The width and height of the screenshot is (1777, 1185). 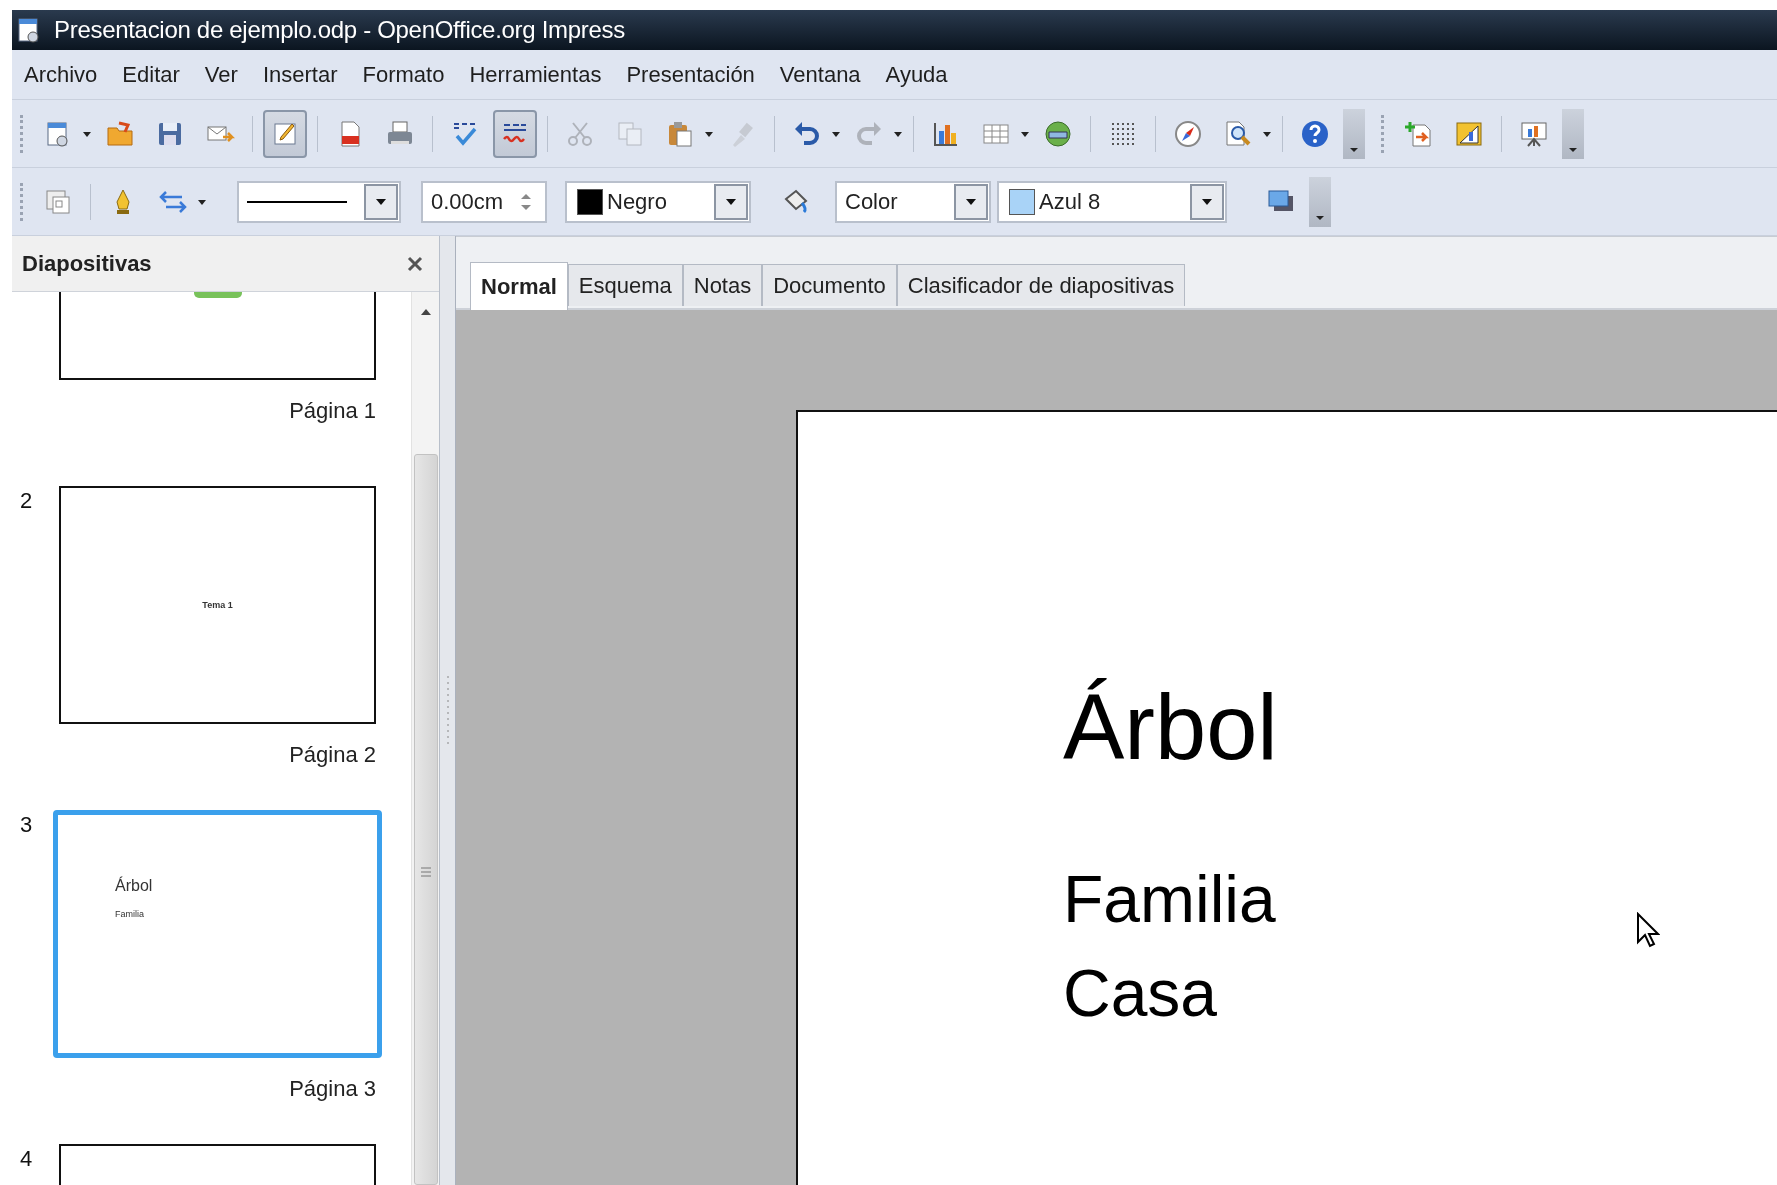 I want to click on mouse-cursor-icon, so click(x=1648, y=930).